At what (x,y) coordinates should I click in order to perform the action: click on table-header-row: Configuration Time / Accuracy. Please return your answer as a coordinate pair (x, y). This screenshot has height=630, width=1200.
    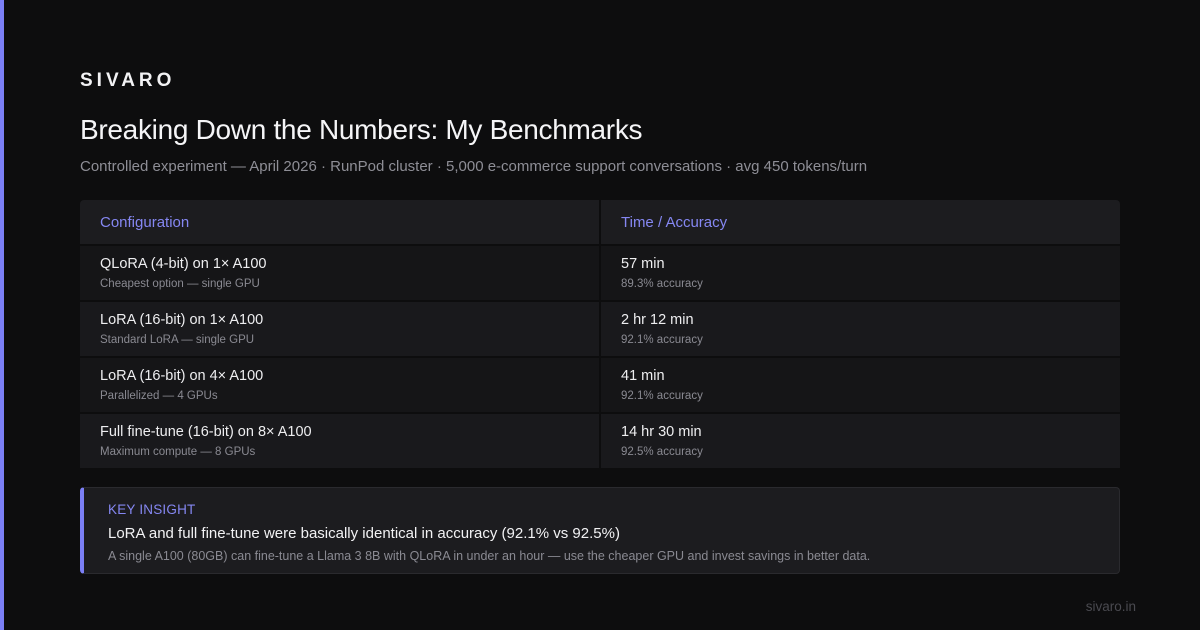
    Looking at the image, I should click on (600, 222).